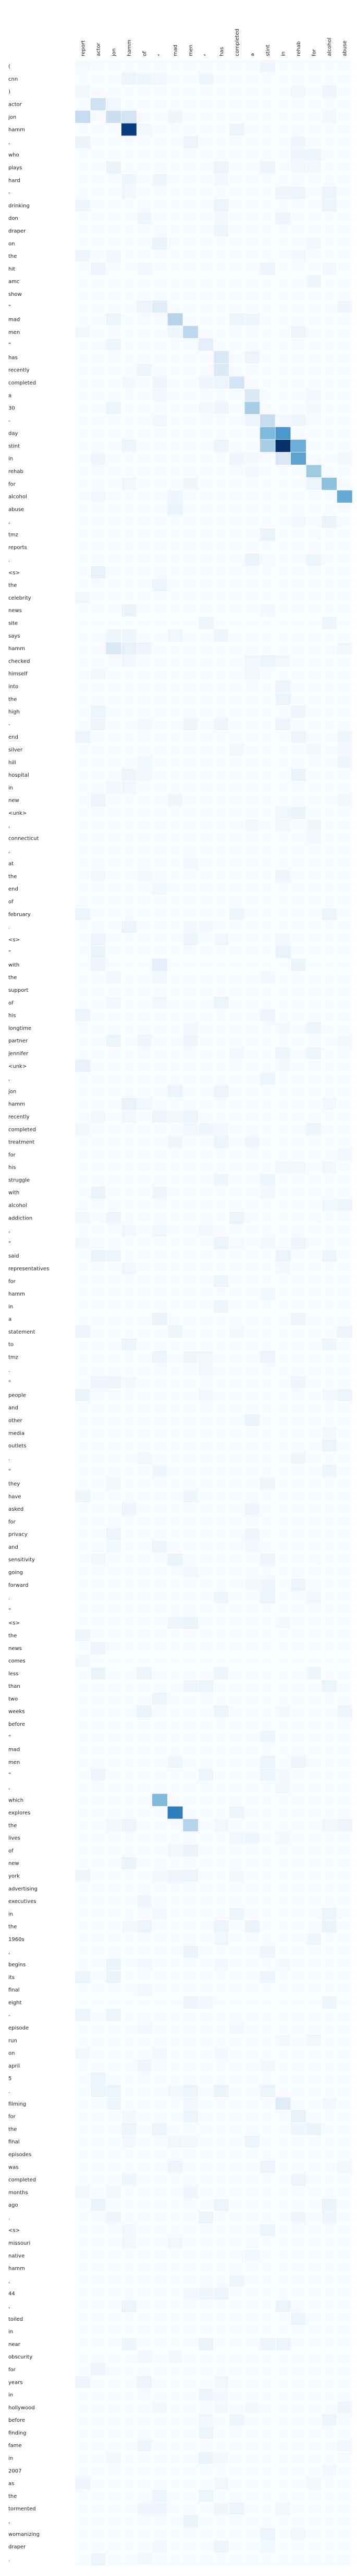 Image resolution: width=357 pixels, height=2576 pixels. What do you see at coordinates (13, 434) in the screenshot?
I see `y-tick-label: day` at bounding box center [13, 434].